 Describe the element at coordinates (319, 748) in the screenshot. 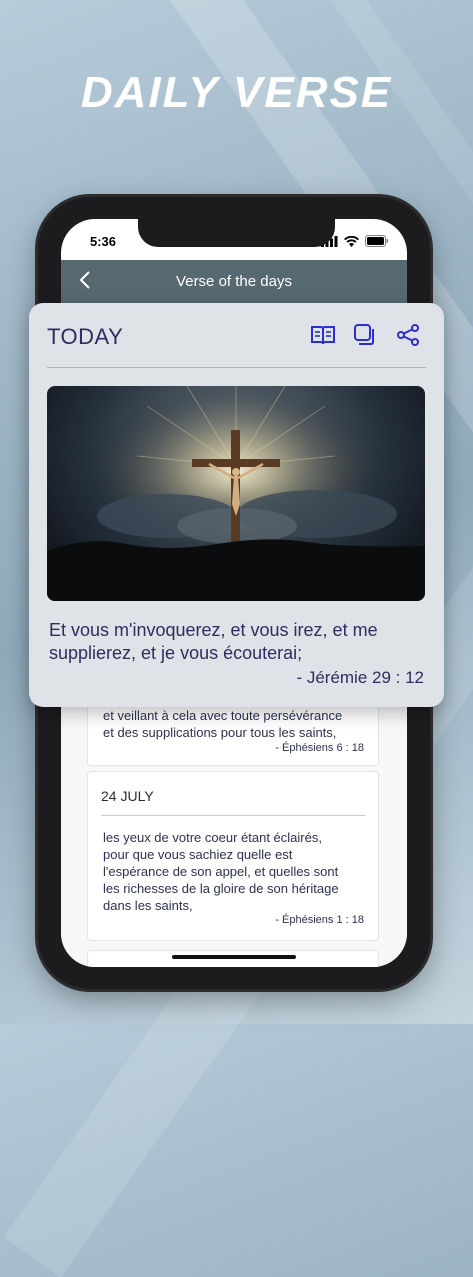

I see `verse-reference: - Éphésiens 6 : 18` at that location.